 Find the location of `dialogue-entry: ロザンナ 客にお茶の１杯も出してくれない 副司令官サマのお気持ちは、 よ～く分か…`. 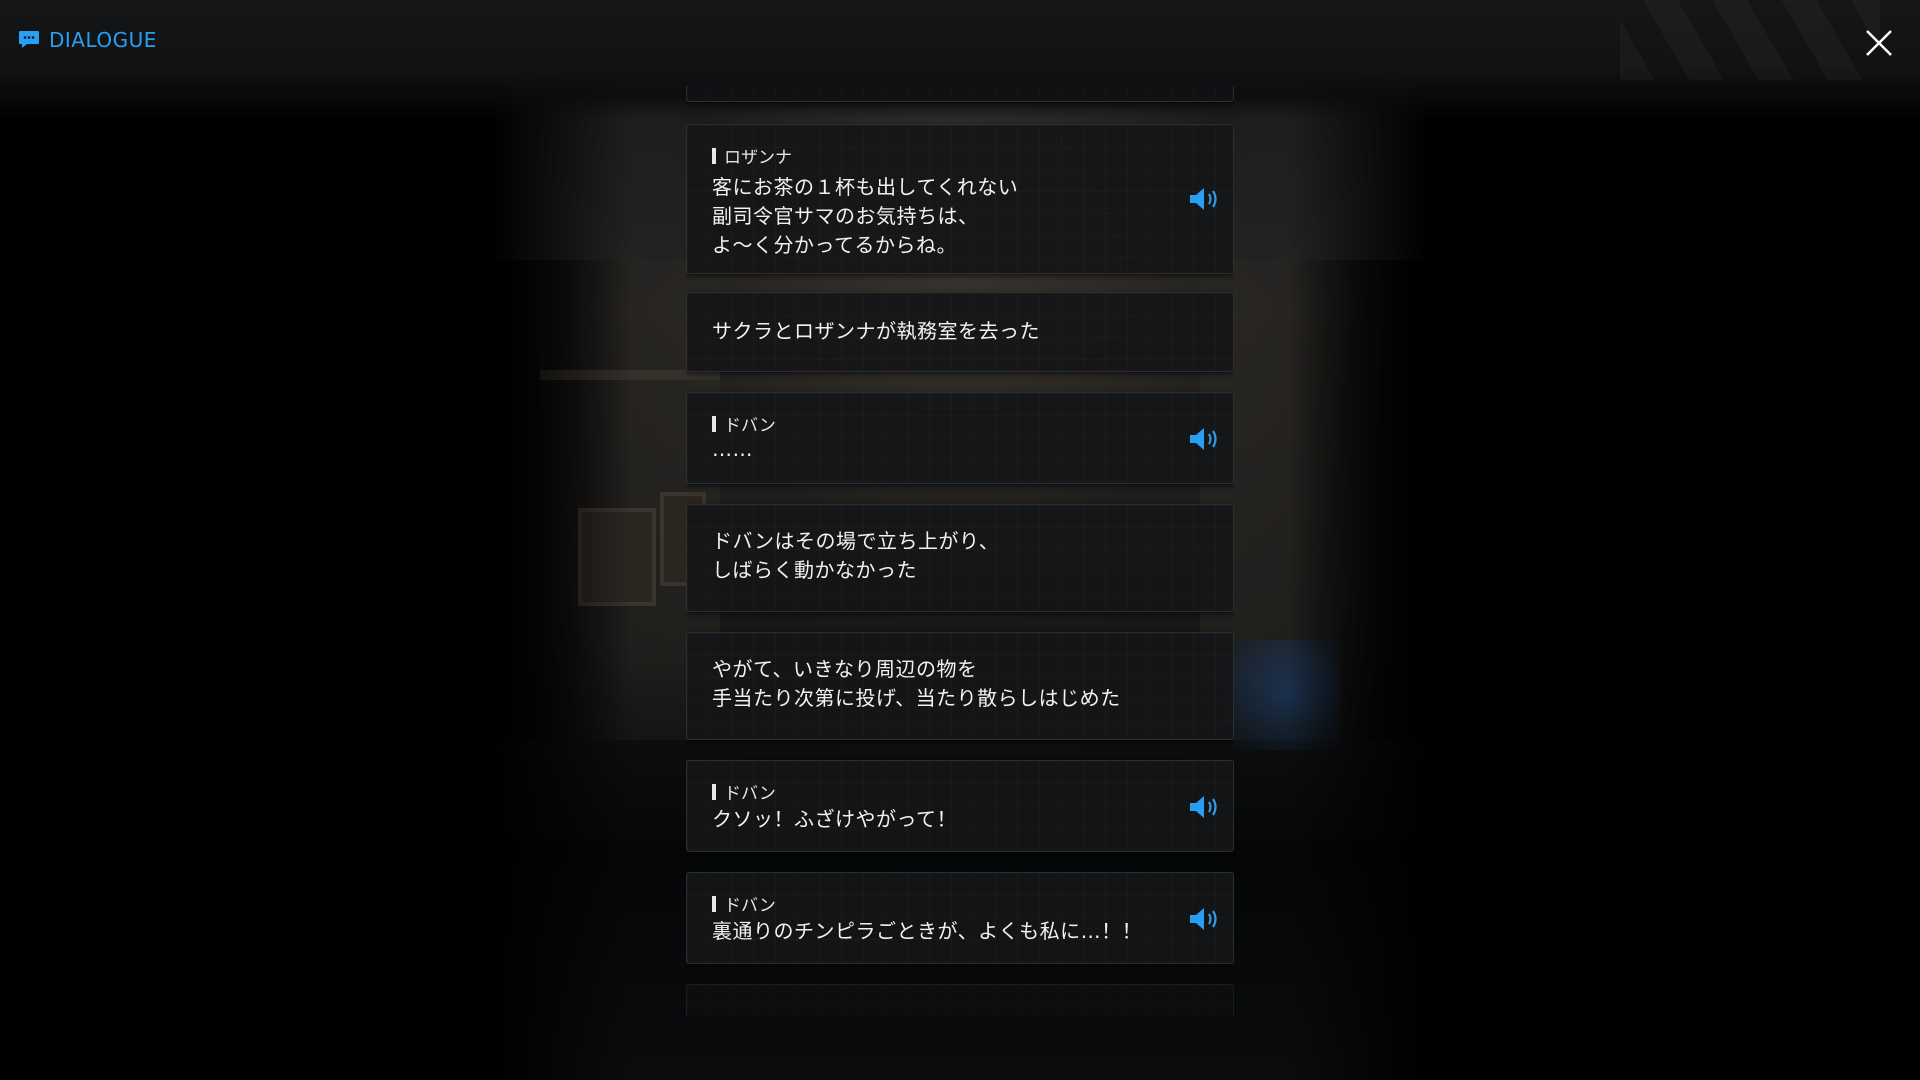

dialogue-entry: ロザンナ 客にお茶の１杯も出してくれない 副司令官サマのお気持ちは、 よ～く分か… is located at coordinates (960, 199).